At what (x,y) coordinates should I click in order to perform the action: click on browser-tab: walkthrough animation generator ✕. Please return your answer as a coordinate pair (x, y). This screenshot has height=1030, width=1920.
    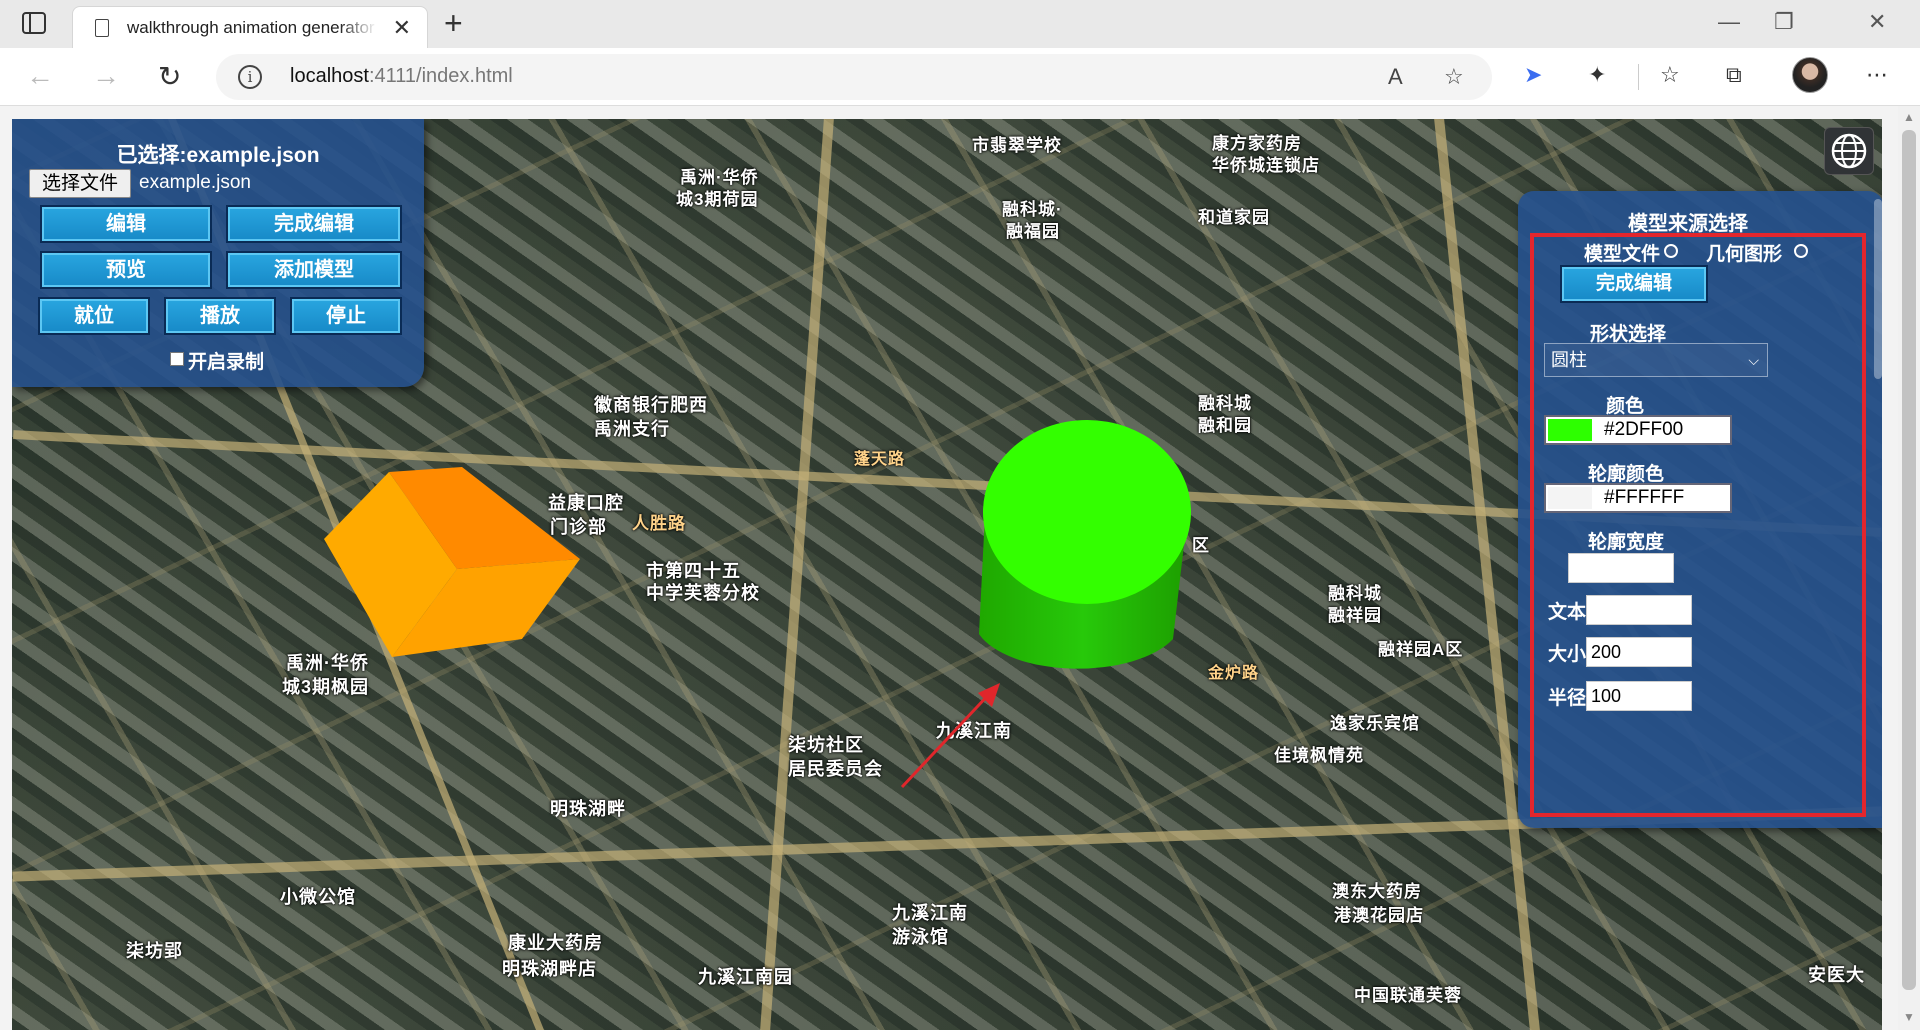
    Looking at the image, I should click on (250, 27).